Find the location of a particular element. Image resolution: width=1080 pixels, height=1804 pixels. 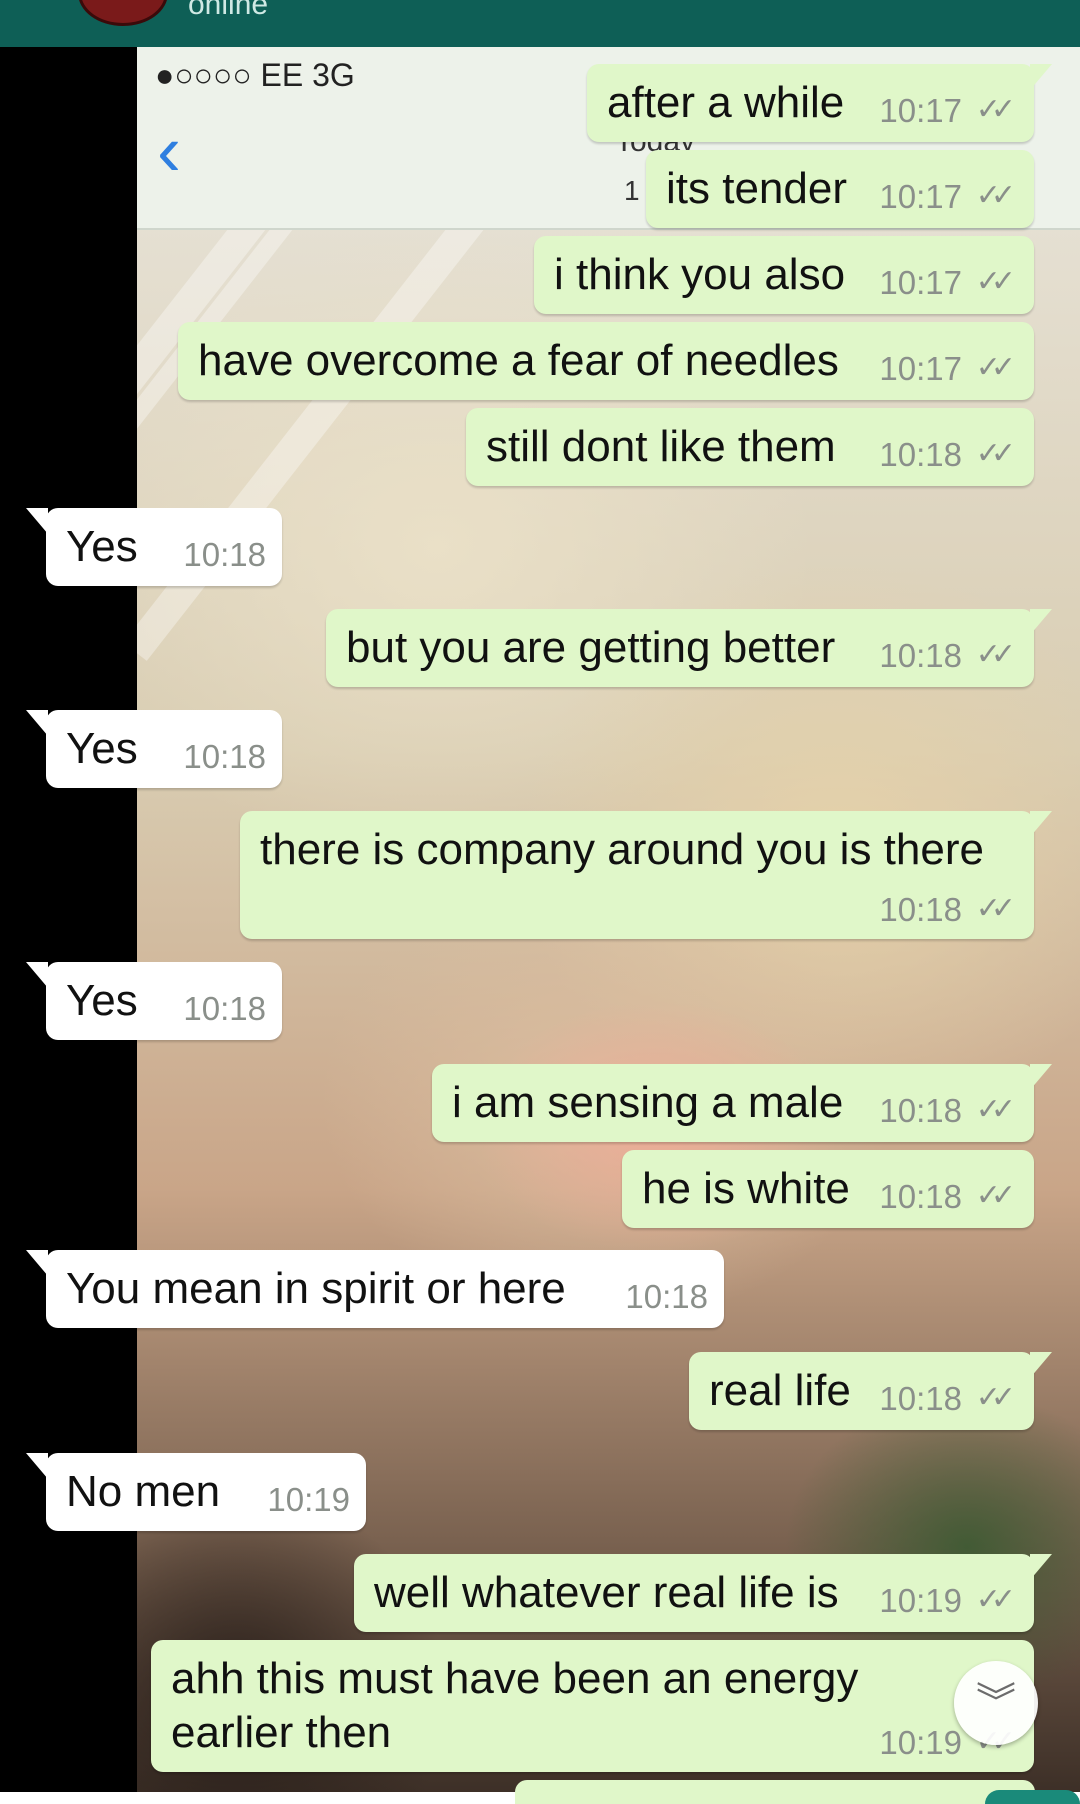

message-bubble-outgoing: its tender 10:17 ✓✓ is located at coordinates (840, 189).